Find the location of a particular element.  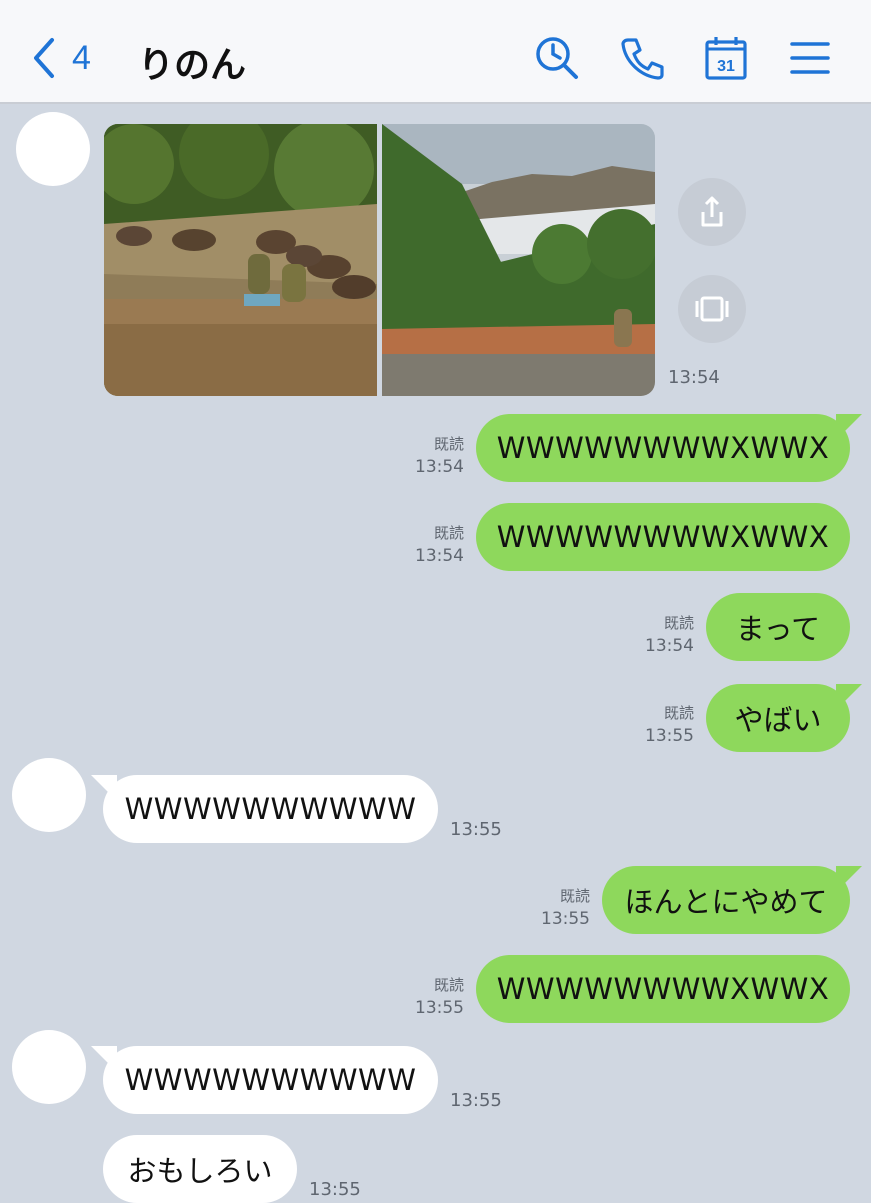

message-text: まって is located at coordinates (778, 629).